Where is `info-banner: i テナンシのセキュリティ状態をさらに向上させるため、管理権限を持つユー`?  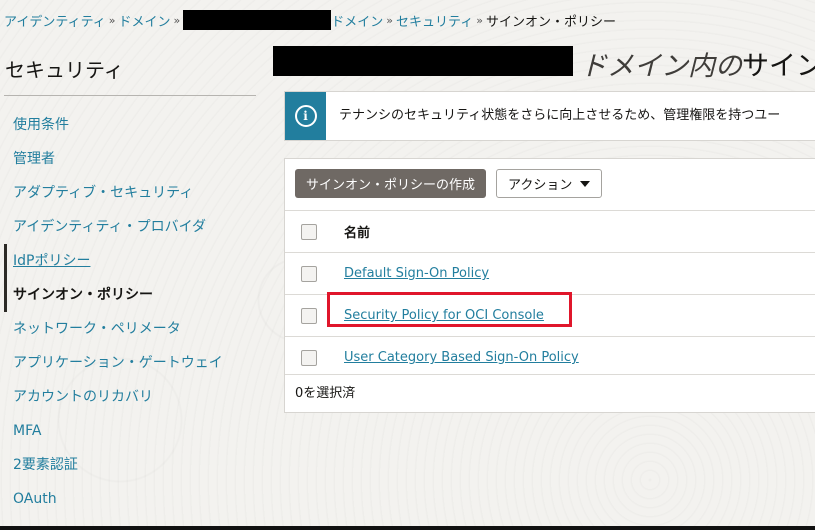
info-banner: i テナンシのセキュリティ状態をさらに向上させるため、管理権限を持つユー is located at coordinates (549, 116).